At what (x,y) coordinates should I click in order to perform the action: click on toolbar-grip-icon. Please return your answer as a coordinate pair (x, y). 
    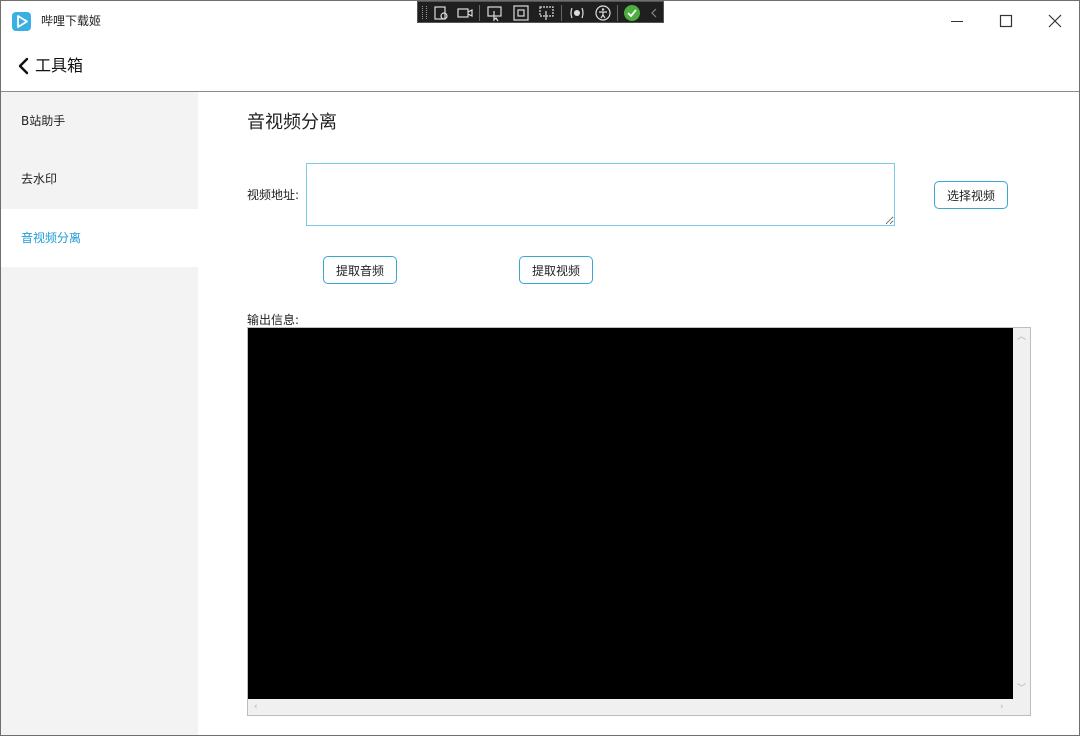
    Looking at the image, I should click on (424, 12).